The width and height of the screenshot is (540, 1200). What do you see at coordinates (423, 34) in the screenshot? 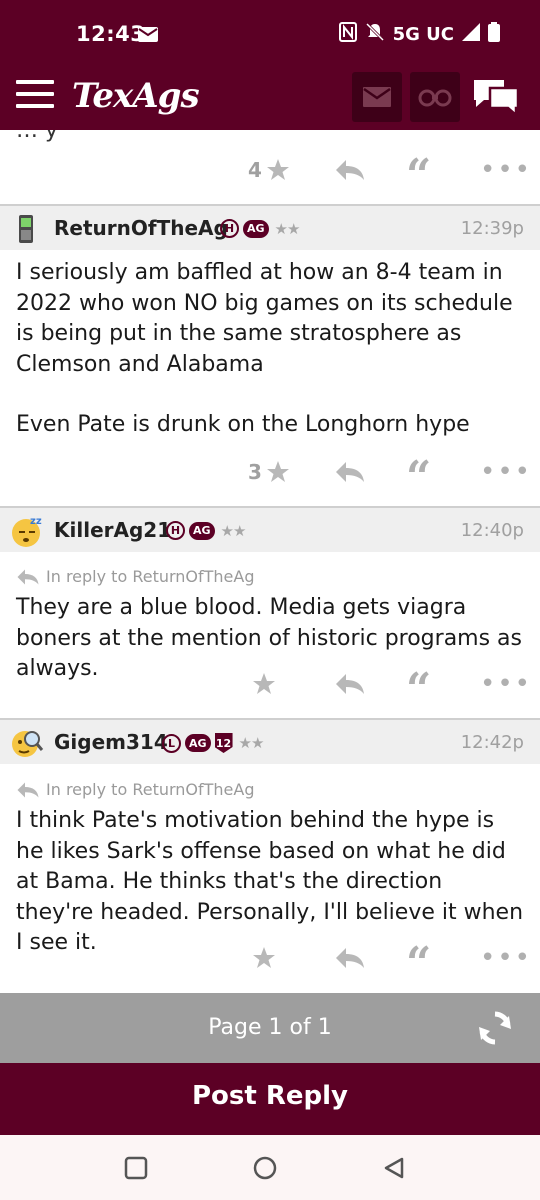
I see `network-label: 5G UC` at bounding box center [423, 34].